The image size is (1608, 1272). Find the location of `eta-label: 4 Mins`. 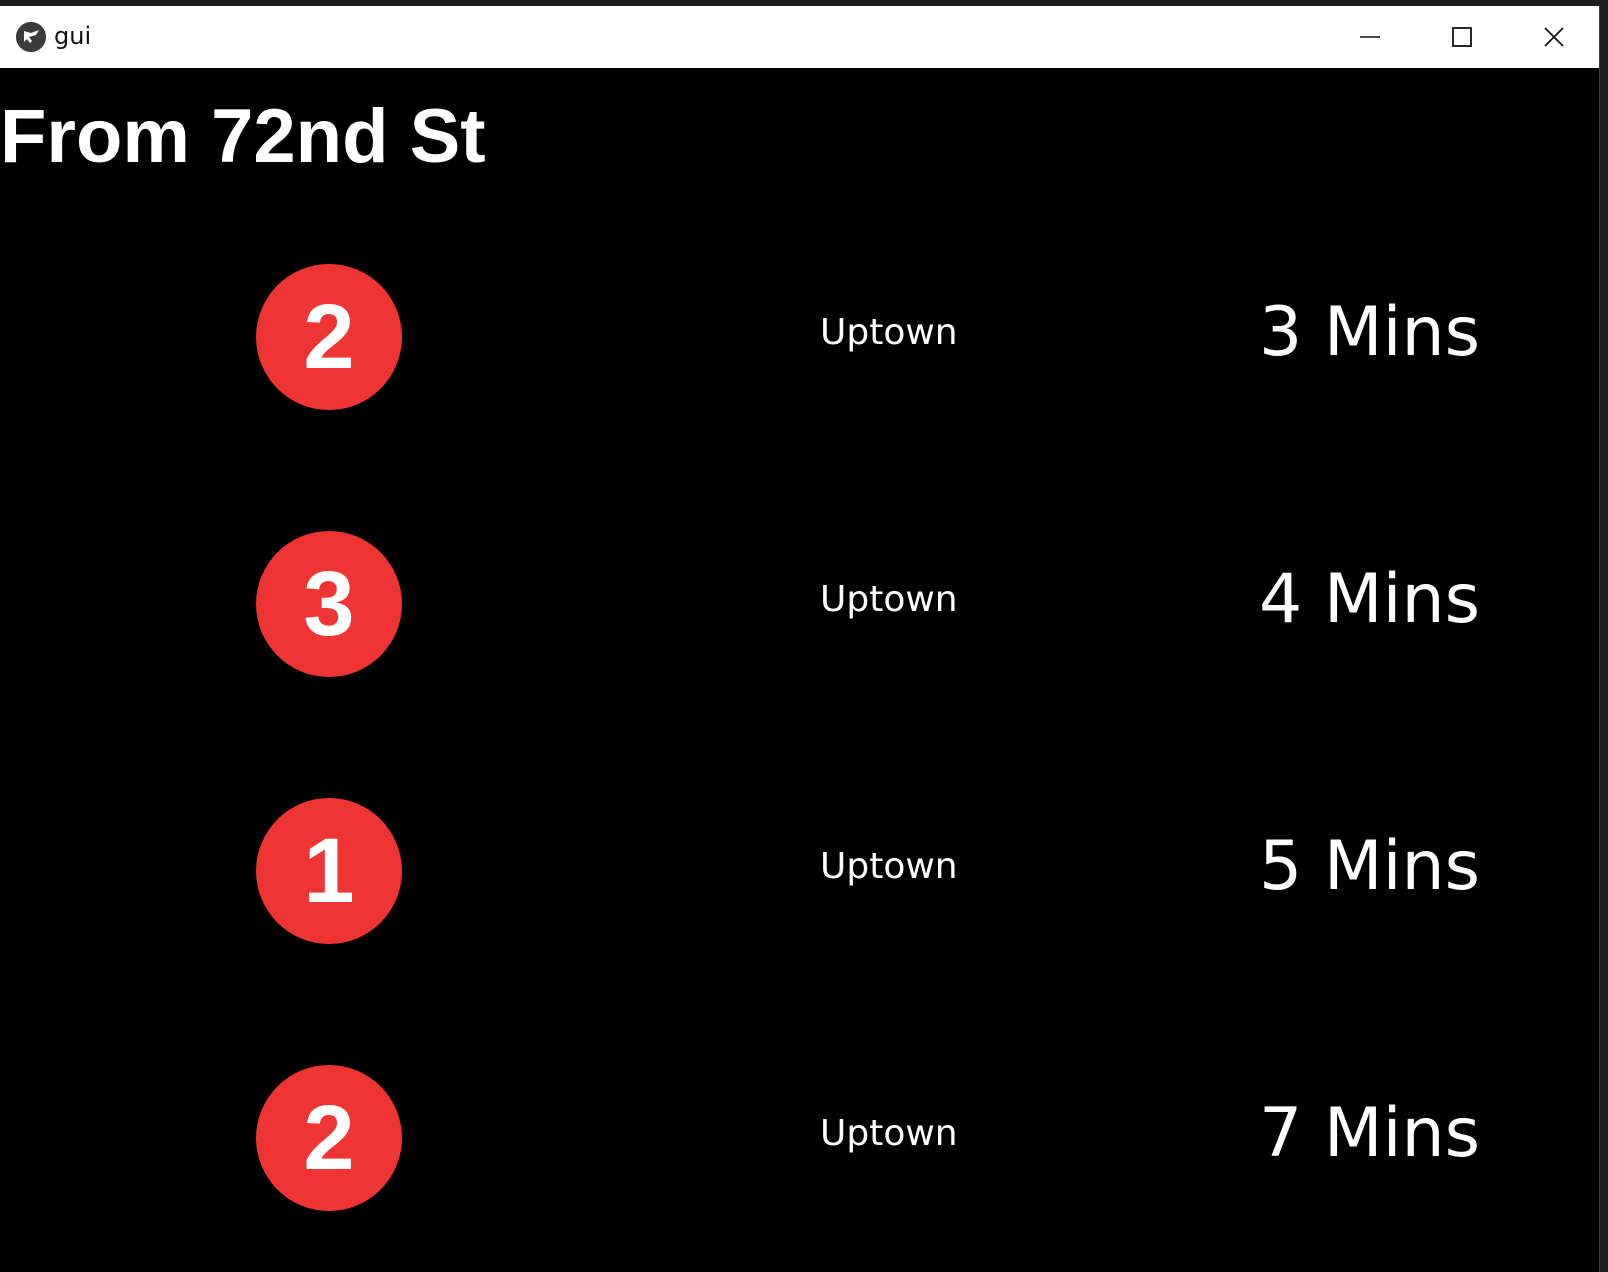

eta-label: 4 Mins is located at coordinates (1369, 599).